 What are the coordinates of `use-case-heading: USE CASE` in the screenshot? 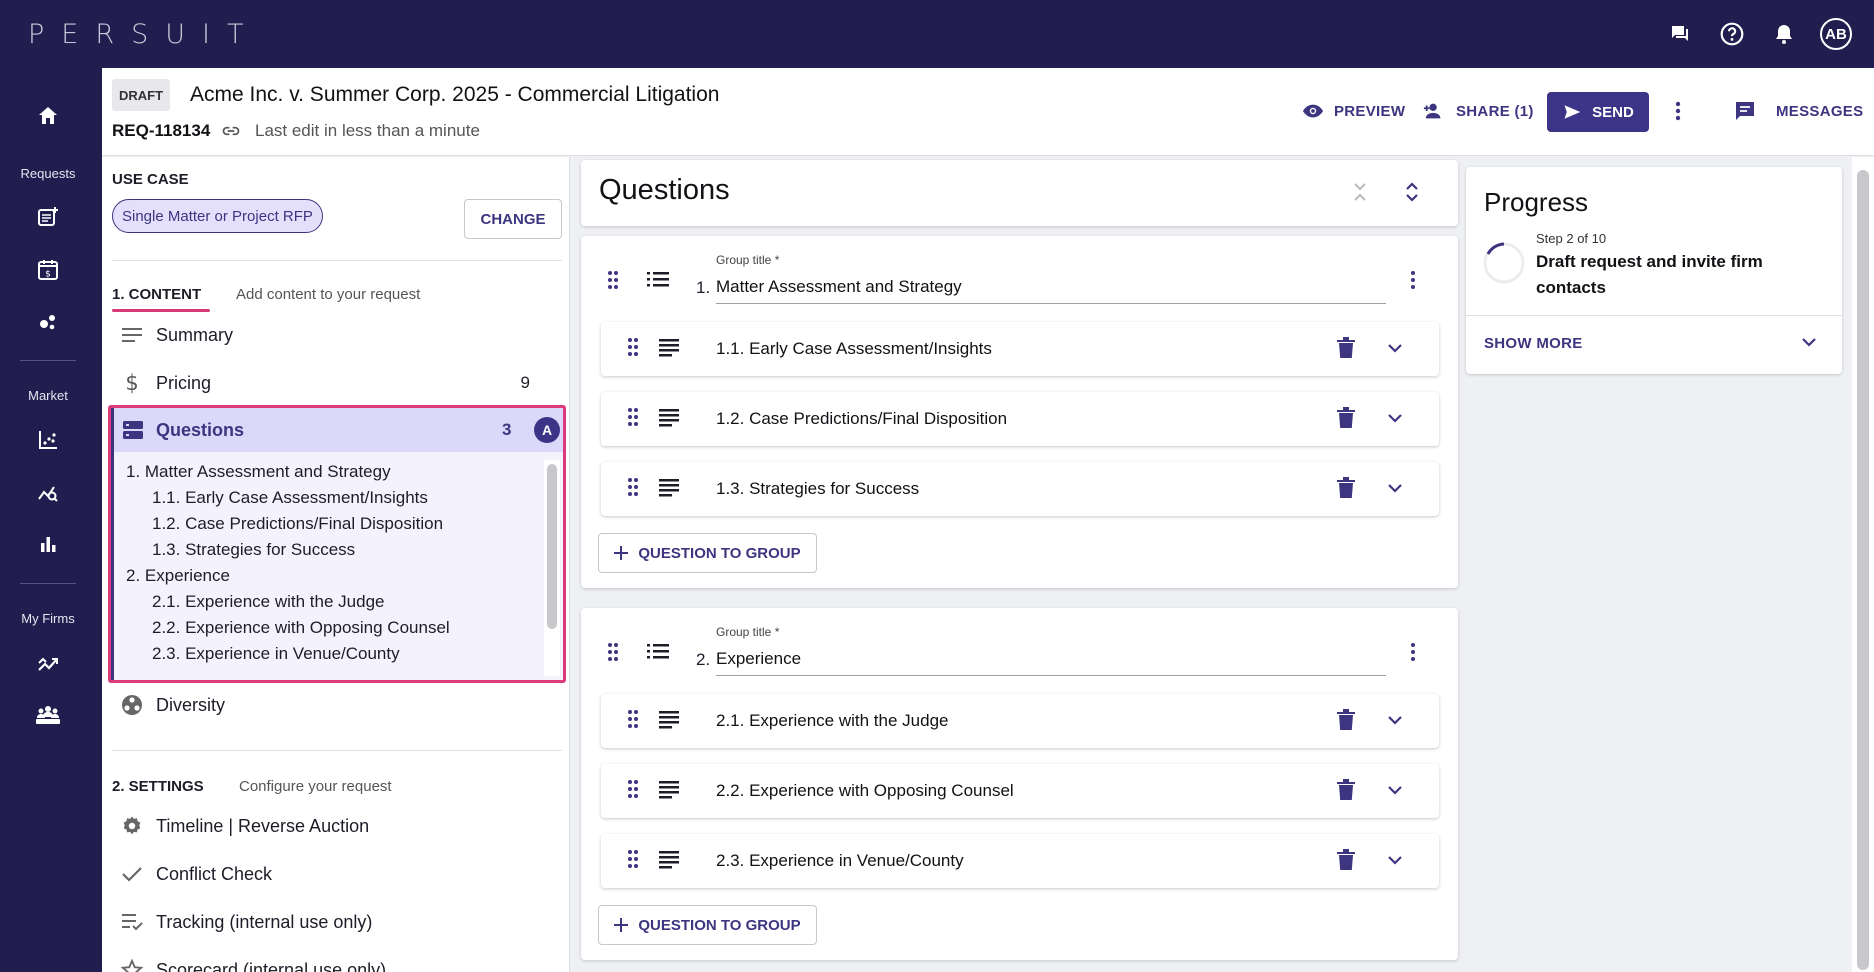 It's located at (150, 179).